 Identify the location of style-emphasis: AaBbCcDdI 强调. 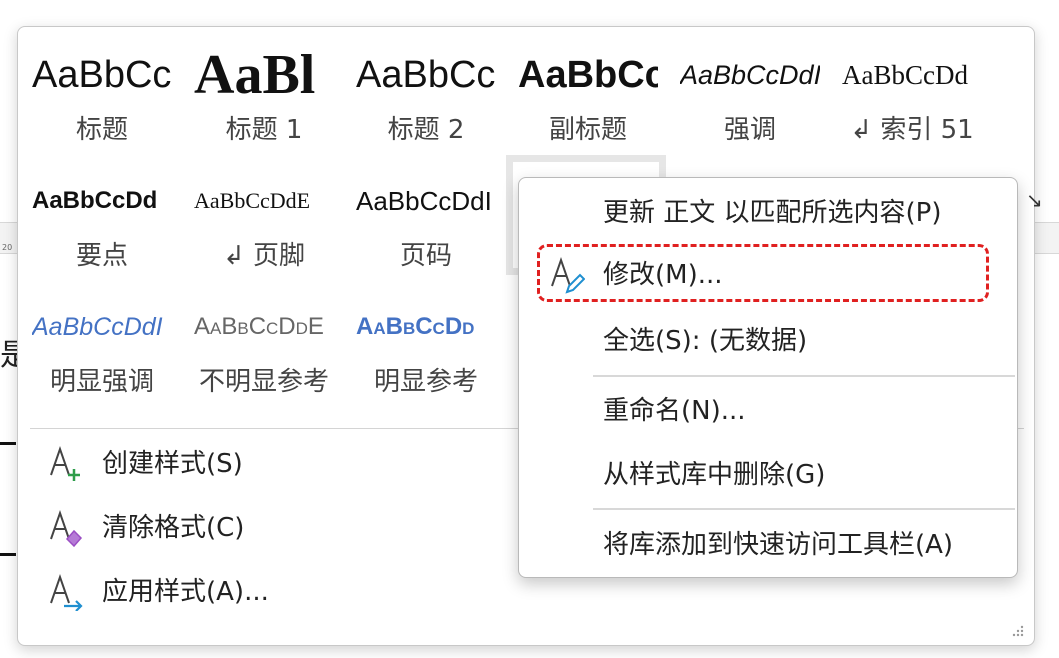
(746, 87).